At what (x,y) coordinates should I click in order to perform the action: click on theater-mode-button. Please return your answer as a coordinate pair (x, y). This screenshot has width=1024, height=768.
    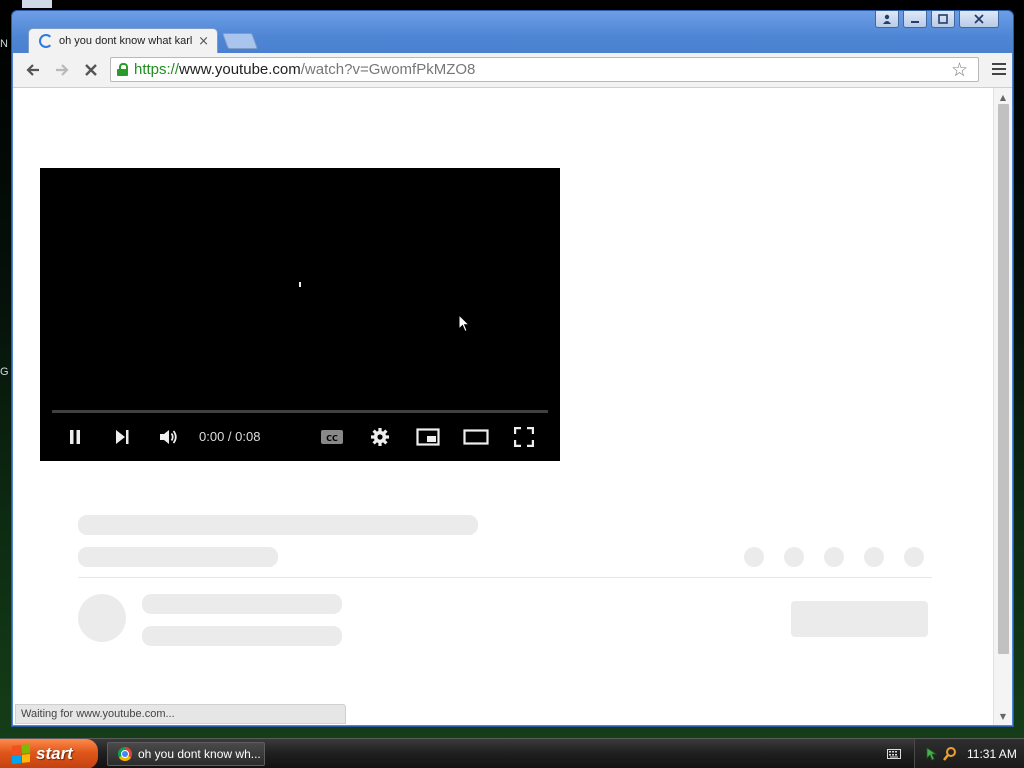
    Looking at the image, I should click on (476, 437).